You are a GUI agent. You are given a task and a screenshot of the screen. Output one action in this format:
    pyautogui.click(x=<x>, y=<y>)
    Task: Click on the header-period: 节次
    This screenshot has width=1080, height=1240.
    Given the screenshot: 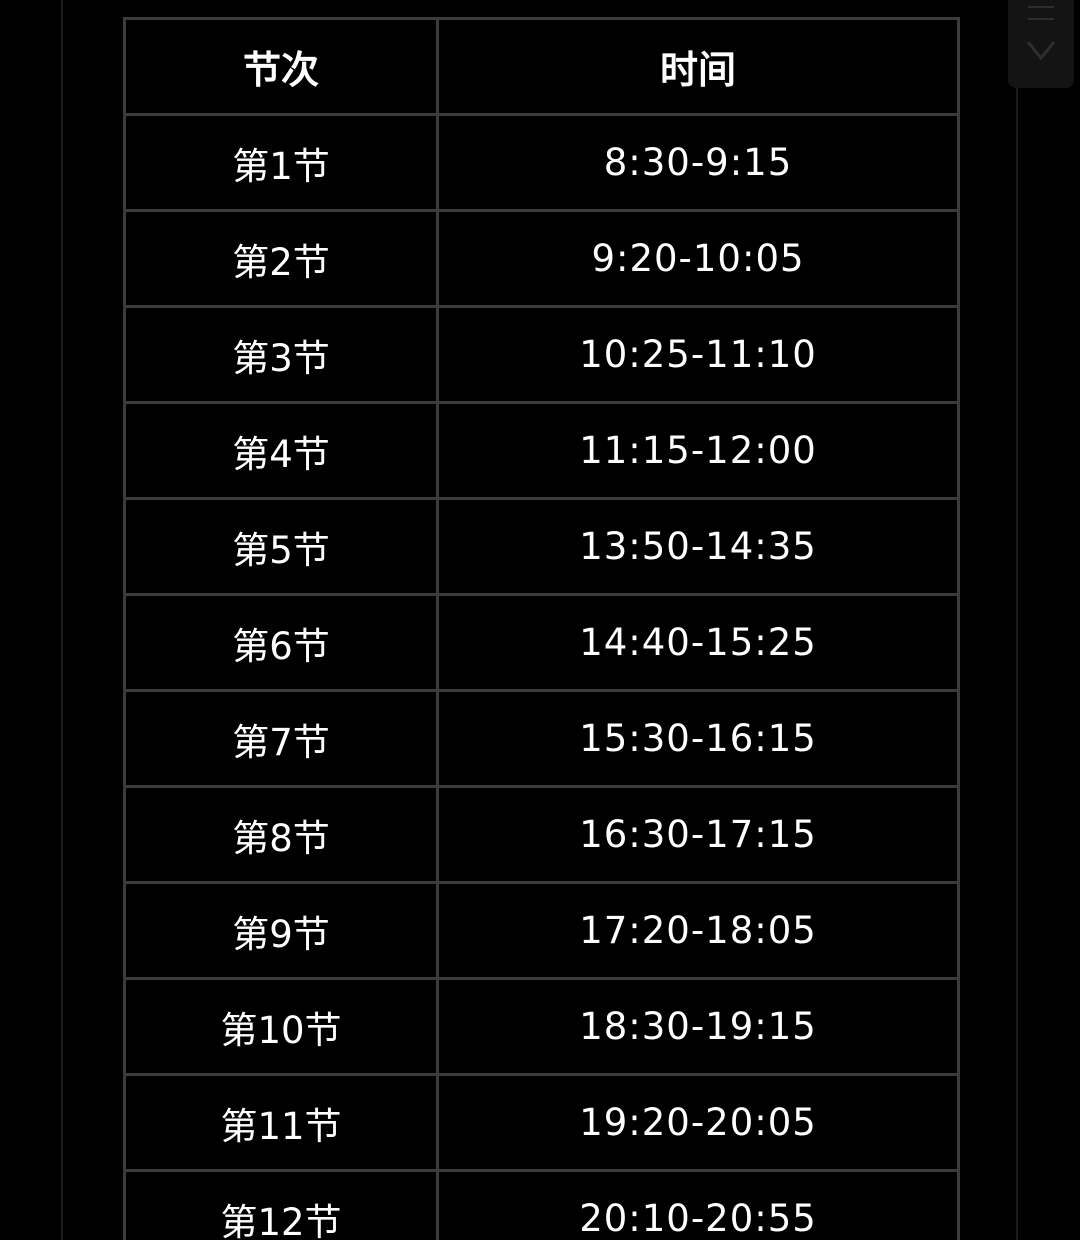 What is the action you would take?
    pyautogui.click(x=281, y=66)
    